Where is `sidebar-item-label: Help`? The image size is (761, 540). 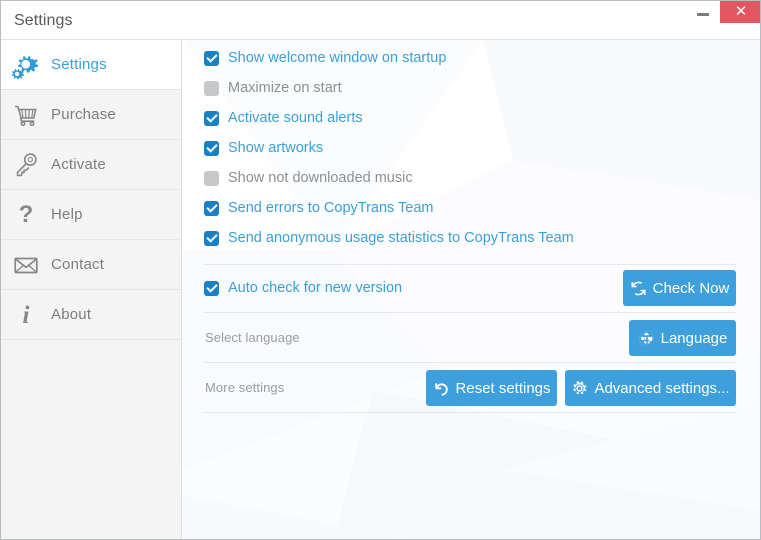
sidebar-item-label: Help is located at coordinates (67, 214).